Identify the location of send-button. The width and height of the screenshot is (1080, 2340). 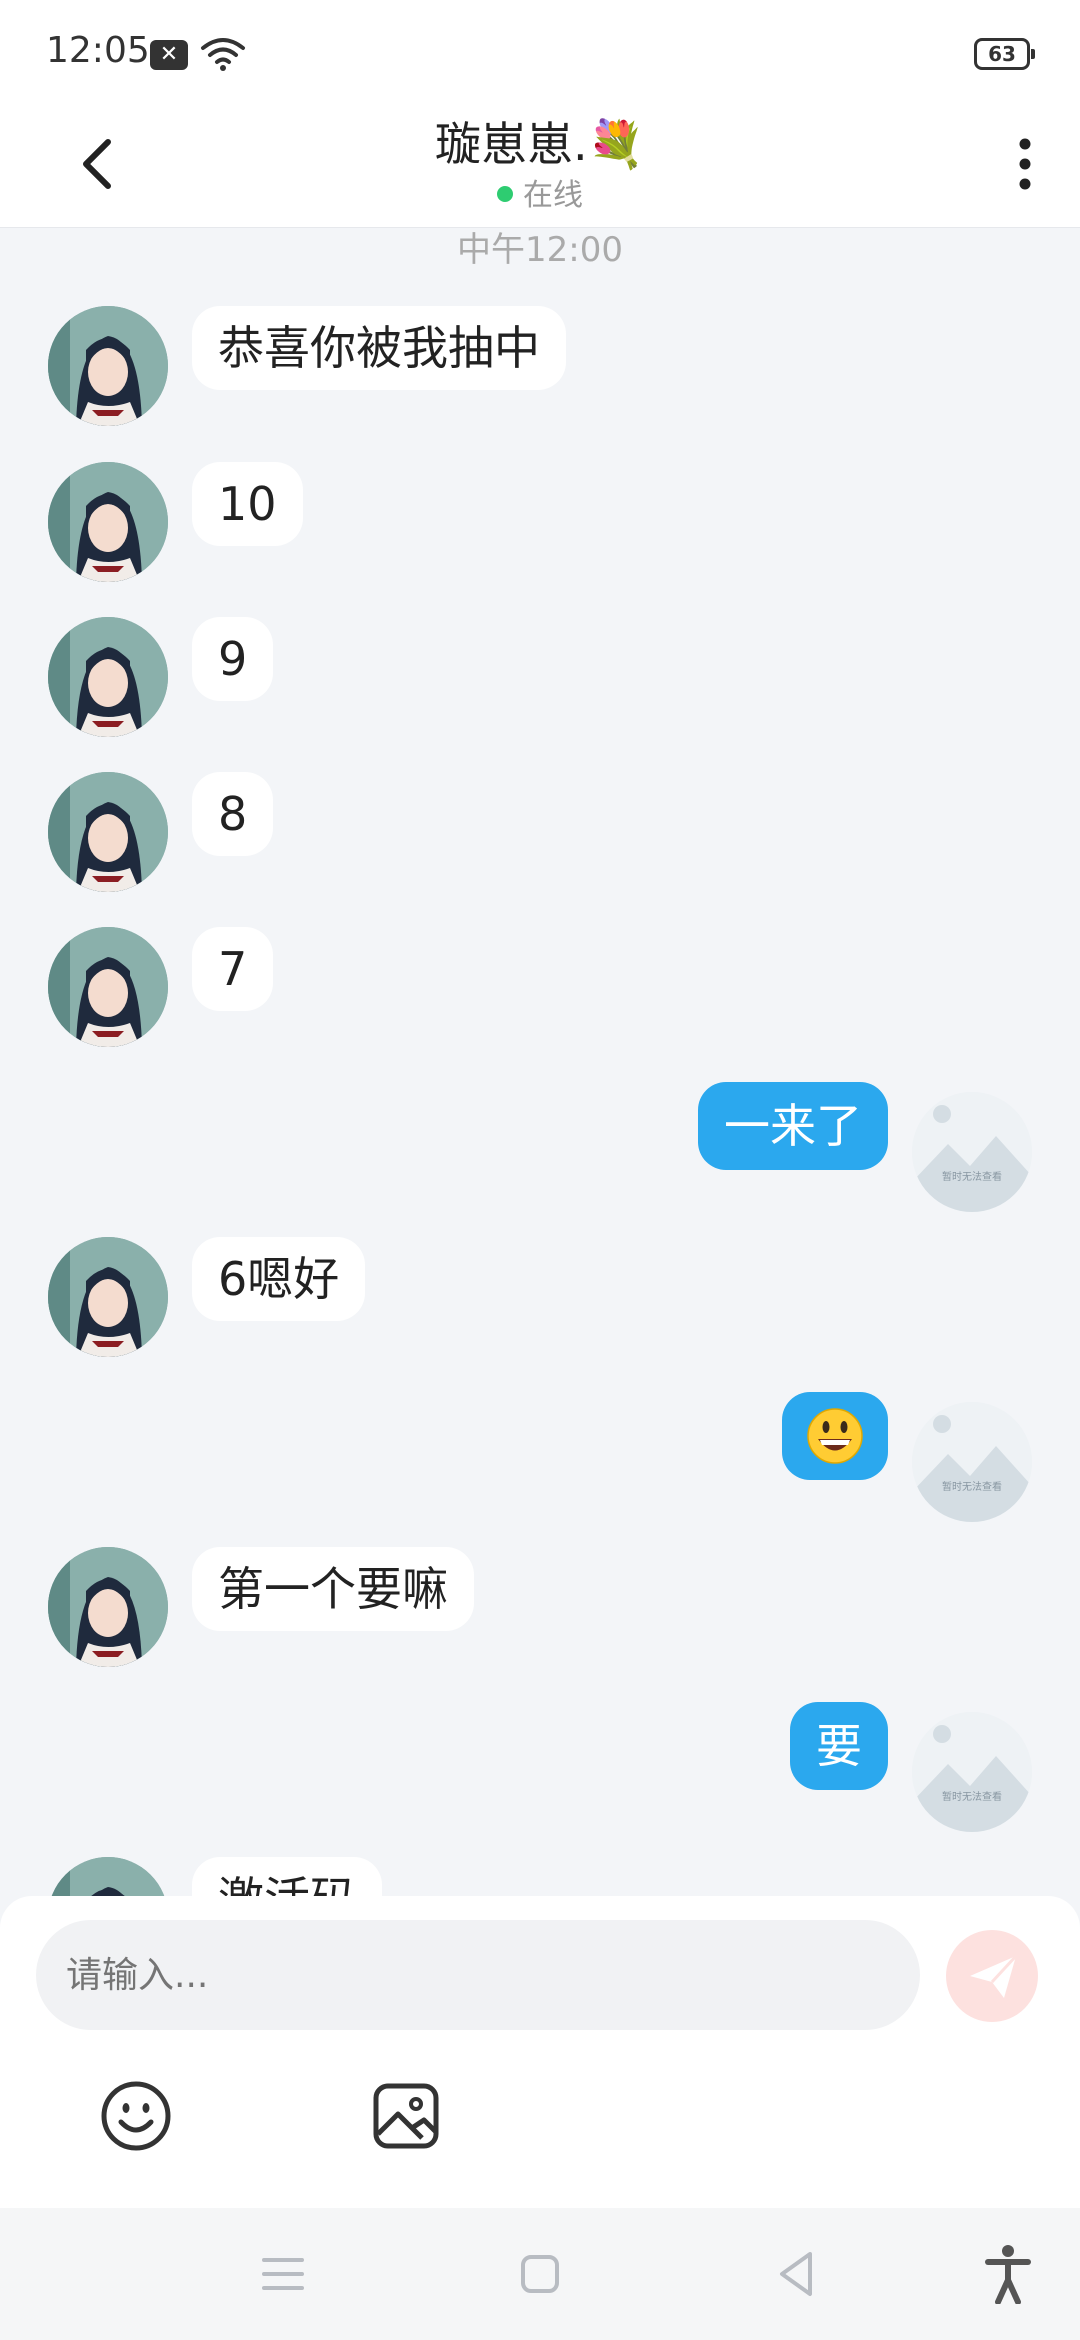
(992, 1976).